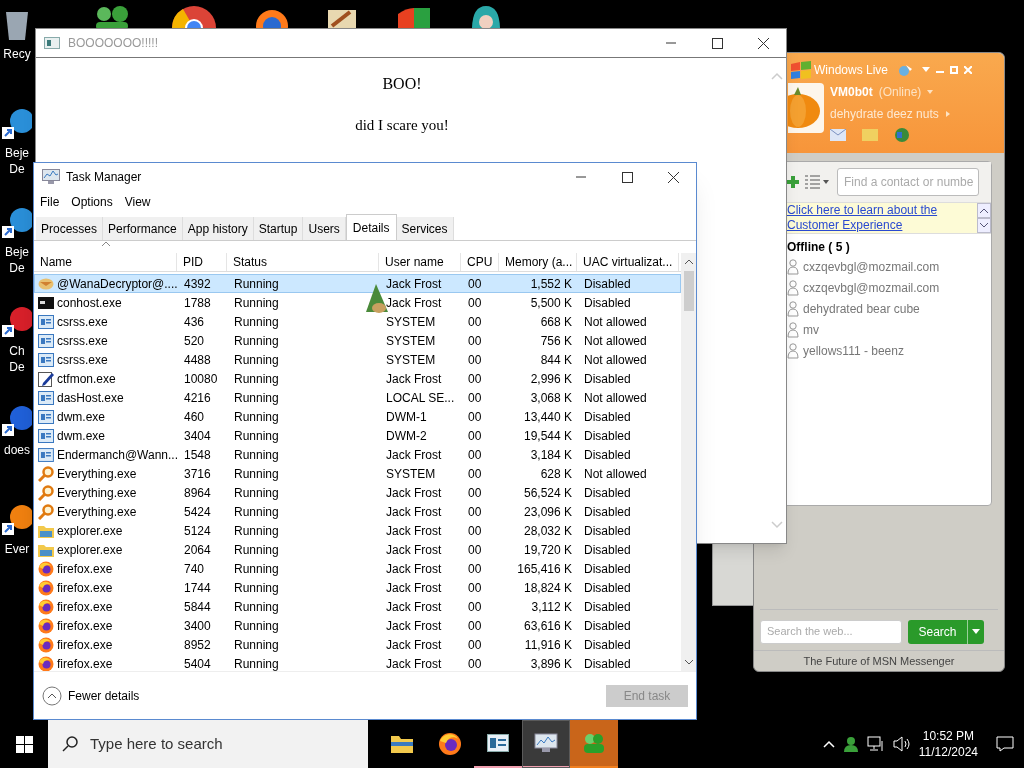  Describe the element at coordinates (688, 291) in the screenshot. I see `scroll-thumb` at that location.